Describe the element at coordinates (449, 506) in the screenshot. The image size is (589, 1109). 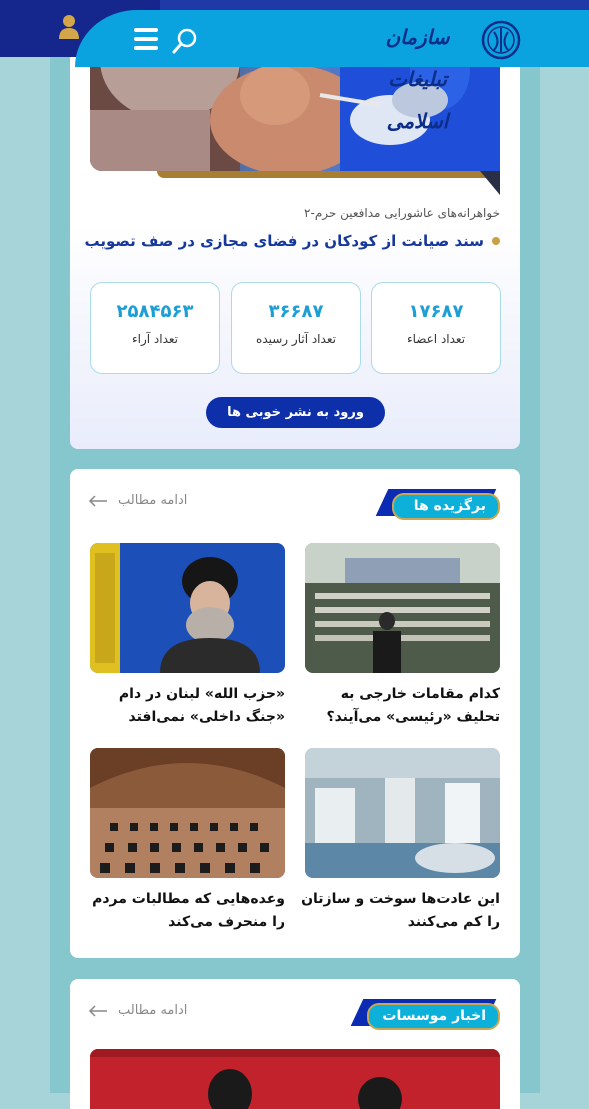
I see `section-title: برگزیده ها` at that location.